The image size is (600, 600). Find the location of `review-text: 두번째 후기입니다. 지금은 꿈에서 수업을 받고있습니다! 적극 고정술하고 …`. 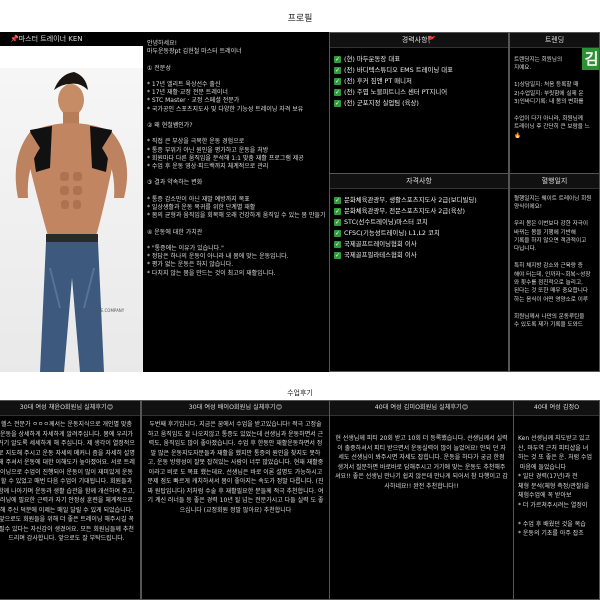

review-text: 두번째 후기입니다. 지금은 꿈에서 수업을 받고있습니다! 적극 고정술하고 … is located at coordinates (235, 467).